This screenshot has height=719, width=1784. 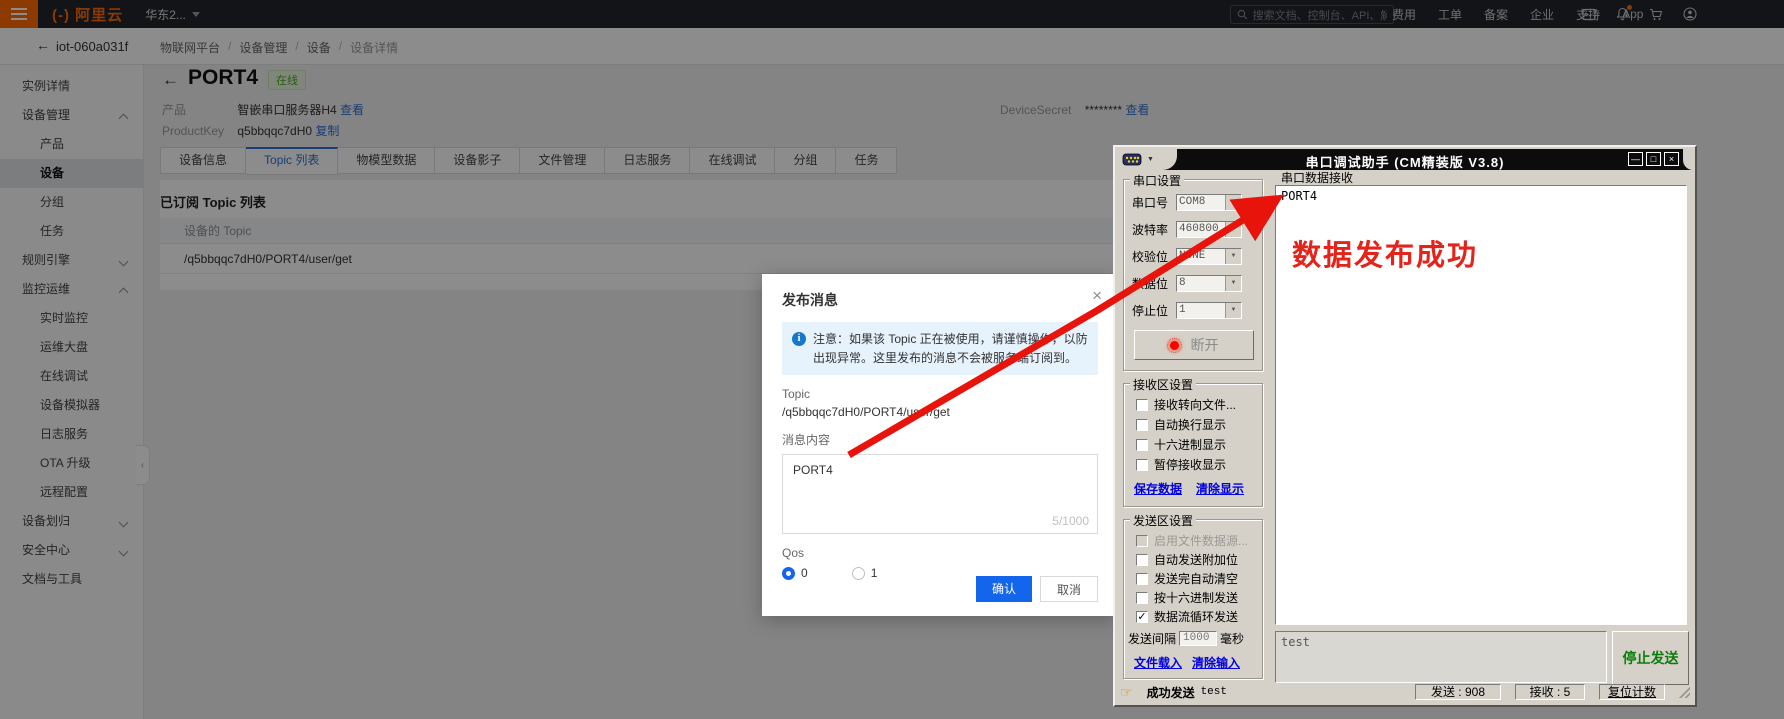 What do you see at coordinates (1317, 178) in the screenshot?
I see `receive-area-label: 串口数据接收` at bounding box center [1317, 178].